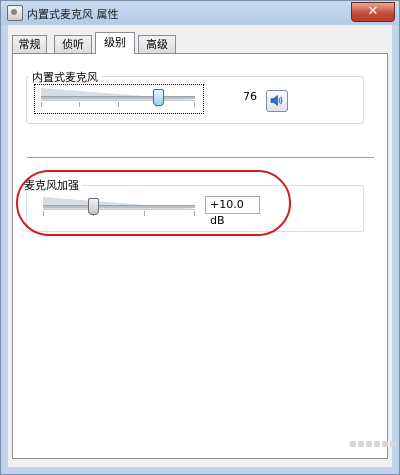 Image resolution: width=400 pixels, height=475 pixels. What do you see at coordinates (159, 97) in the screenshot?
I see `microphone-slider-thumb` at bounding box center [159, 97].